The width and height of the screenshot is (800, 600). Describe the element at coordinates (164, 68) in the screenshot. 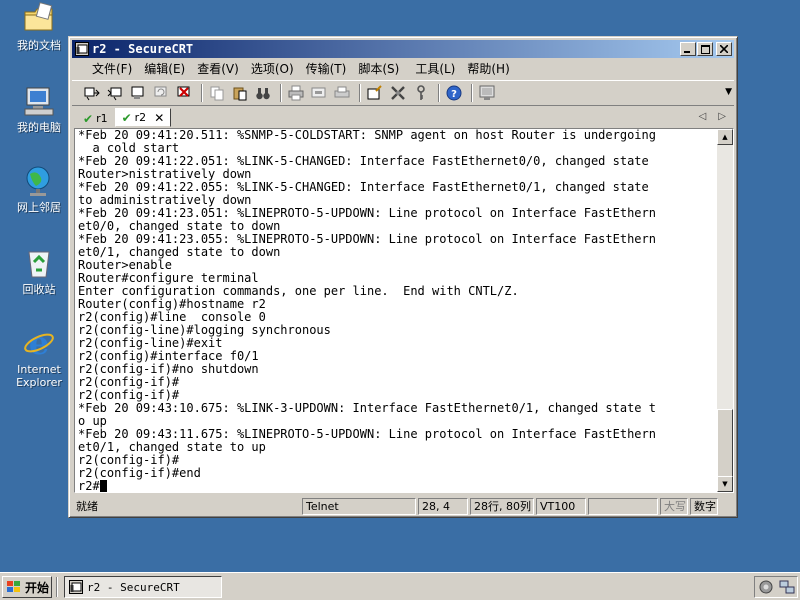

I see `menu-edit: 编辑(E)` at that location.